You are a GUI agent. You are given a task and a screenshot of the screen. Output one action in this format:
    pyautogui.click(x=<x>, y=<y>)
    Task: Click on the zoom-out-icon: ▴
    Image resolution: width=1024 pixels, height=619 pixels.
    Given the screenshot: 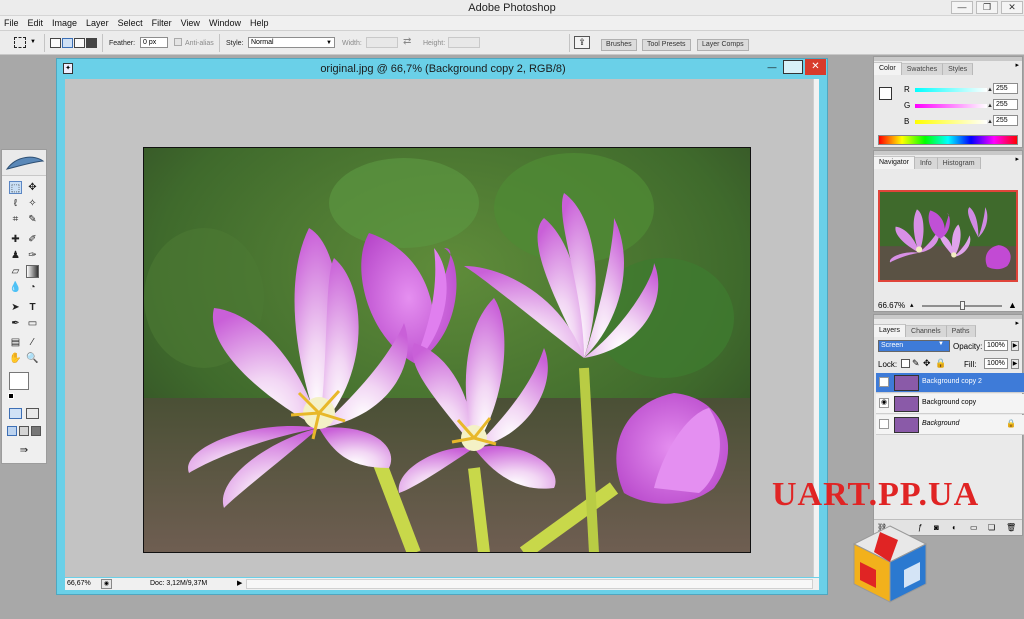 What is the action you would take?
    pyautogui.click(x=914, y=306)
    